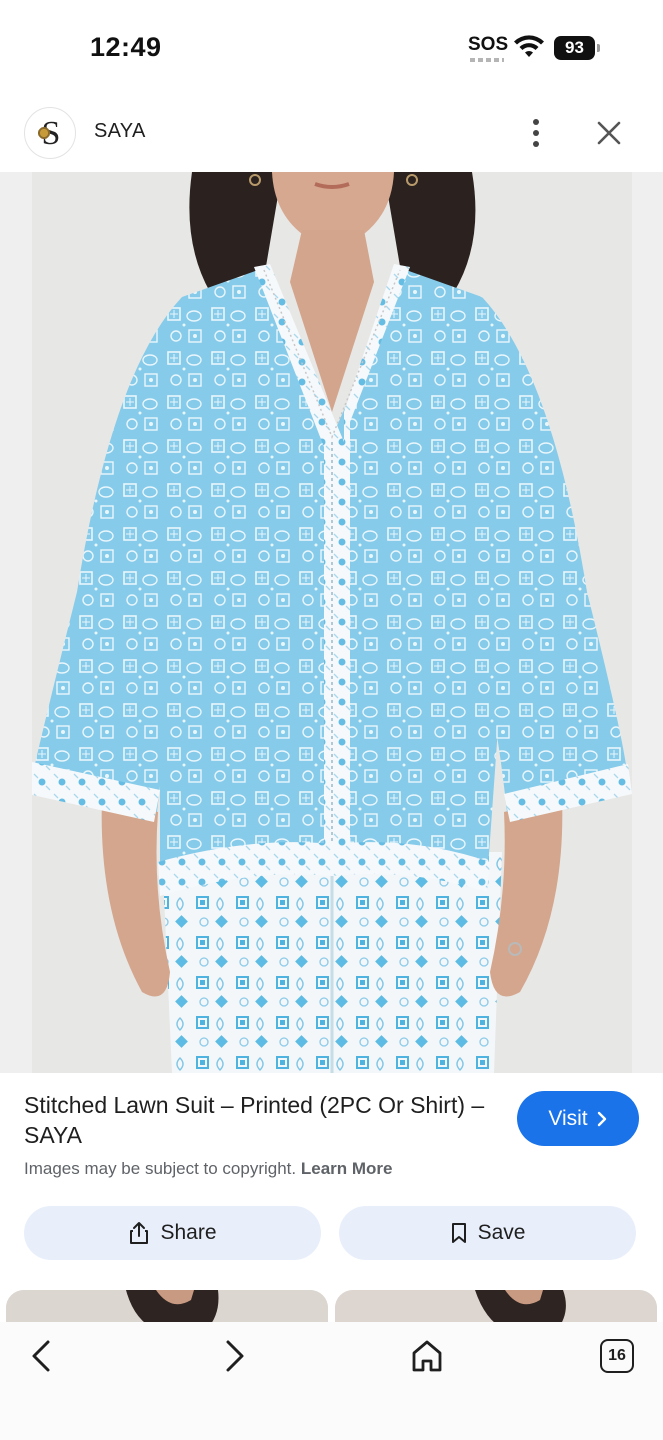  What do you see at coordinates (487, 60) in the screenshot?
I see `signal-dots` at bounding box center [487, 60].